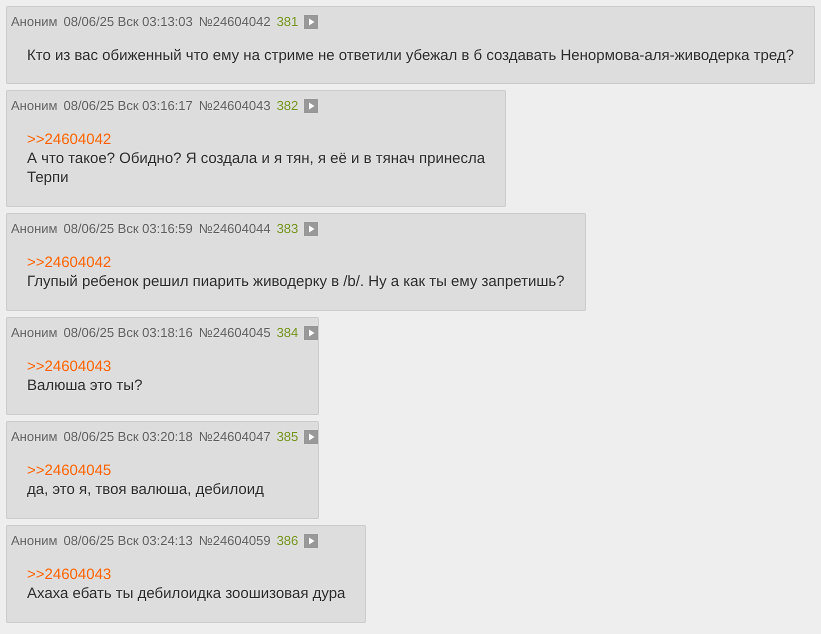 Image resolution: width=821 pixels, height=634 pixels. What do you see at coordinates (162, 470) in the screenshot?
I see `reply-link: >>24604045` at bounding box center [162, 470].